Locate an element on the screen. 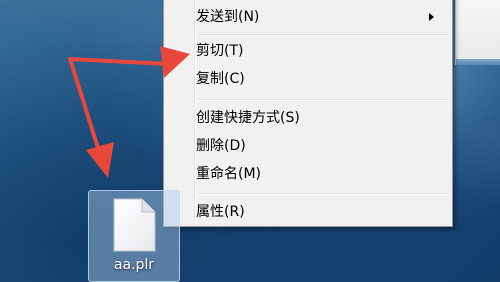 This screenshot has height=282, width=500. menu-item-copy: 复制(C) is located at coordinates (220, 79).